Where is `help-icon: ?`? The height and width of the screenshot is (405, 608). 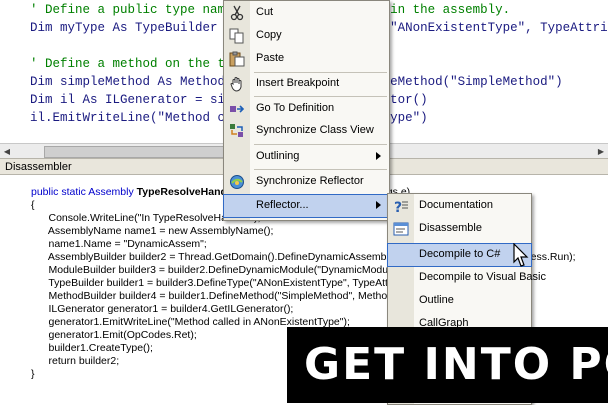 help-icon: ? is located at coordinates (401, 207).